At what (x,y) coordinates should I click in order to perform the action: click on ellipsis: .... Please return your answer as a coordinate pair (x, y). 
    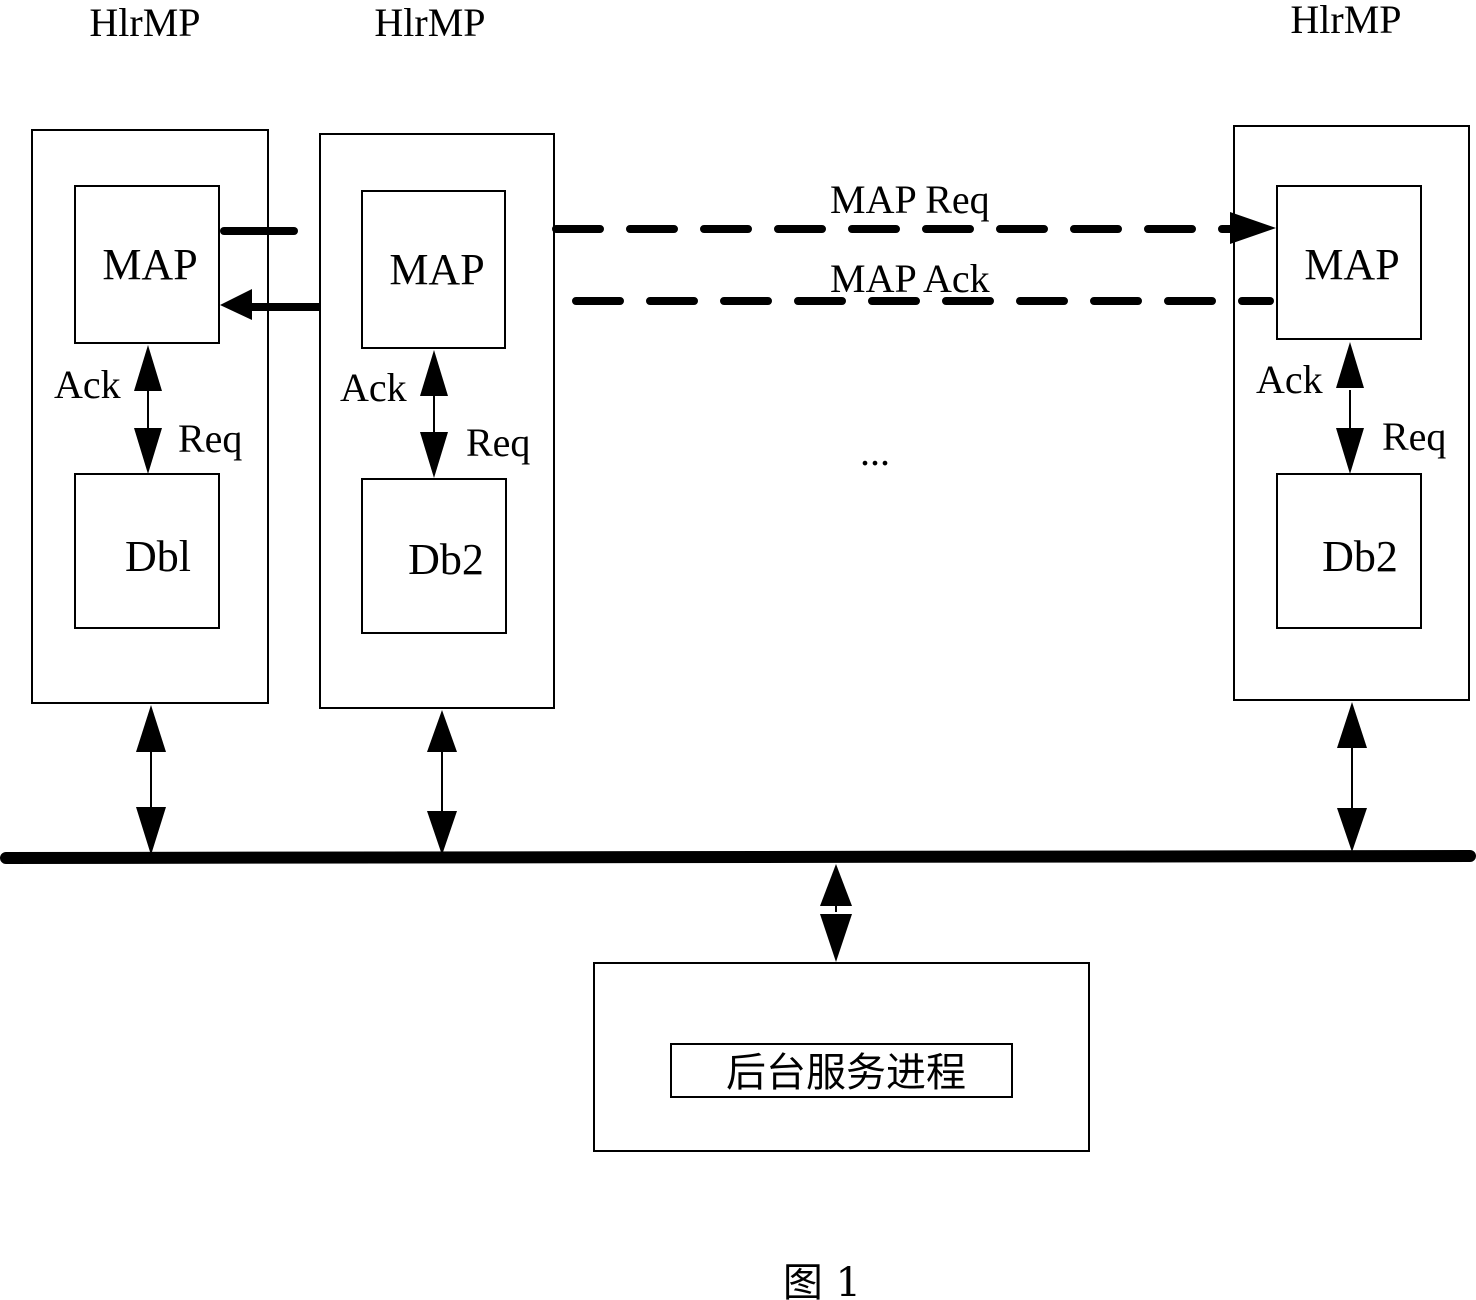
    Looking at the image, I should click on (875, 451).